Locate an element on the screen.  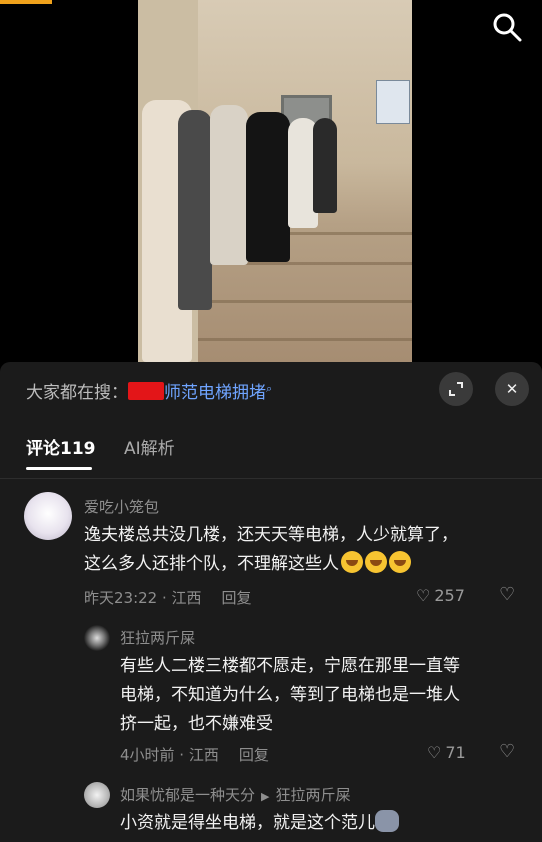
search-suggestion: 大家都在搜： 师范电梯拥堵⌕ is located at coordinates (149, 390).